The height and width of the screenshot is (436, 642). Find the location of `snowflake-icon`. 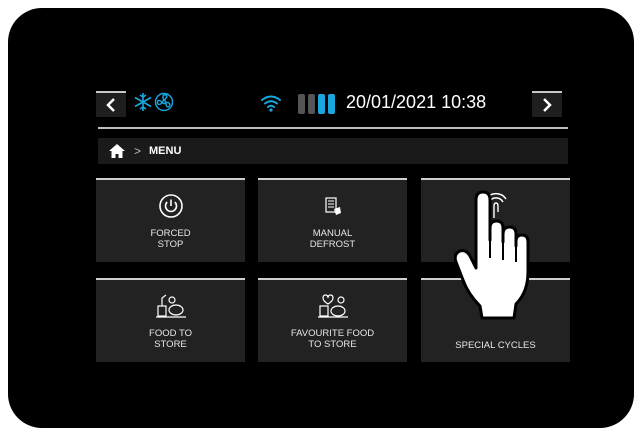

snowflake-icon is located at coordinates (143, 102).